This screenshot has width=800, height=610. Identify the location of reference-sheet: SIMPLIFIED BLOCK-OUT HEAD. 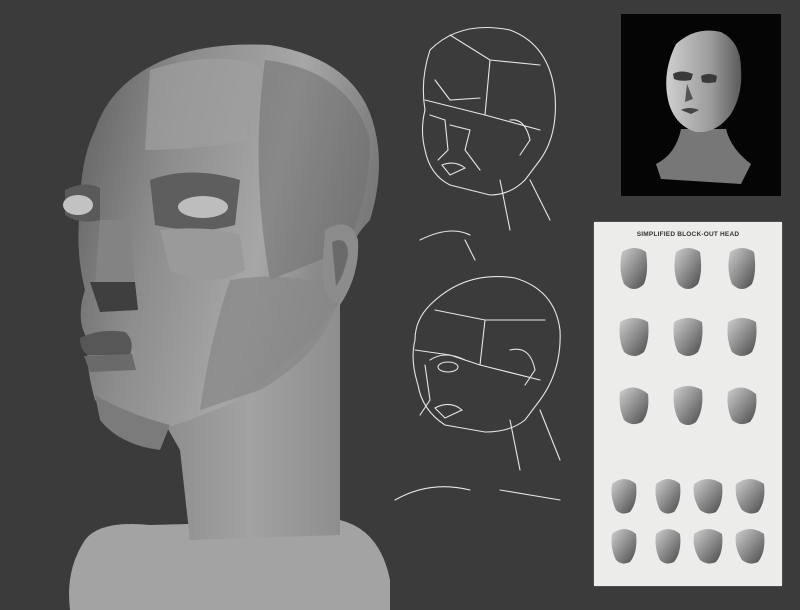
(688, 404).